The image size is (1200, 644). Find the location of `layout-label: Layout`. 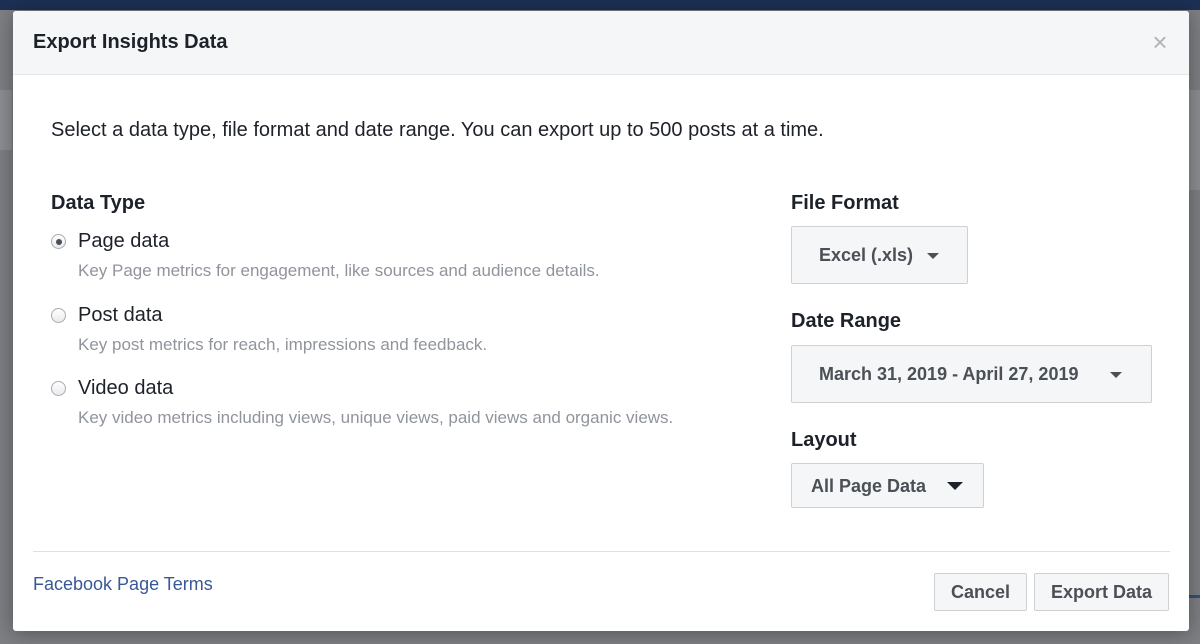

layout-label: Layout is located at coordinates (824, 440).